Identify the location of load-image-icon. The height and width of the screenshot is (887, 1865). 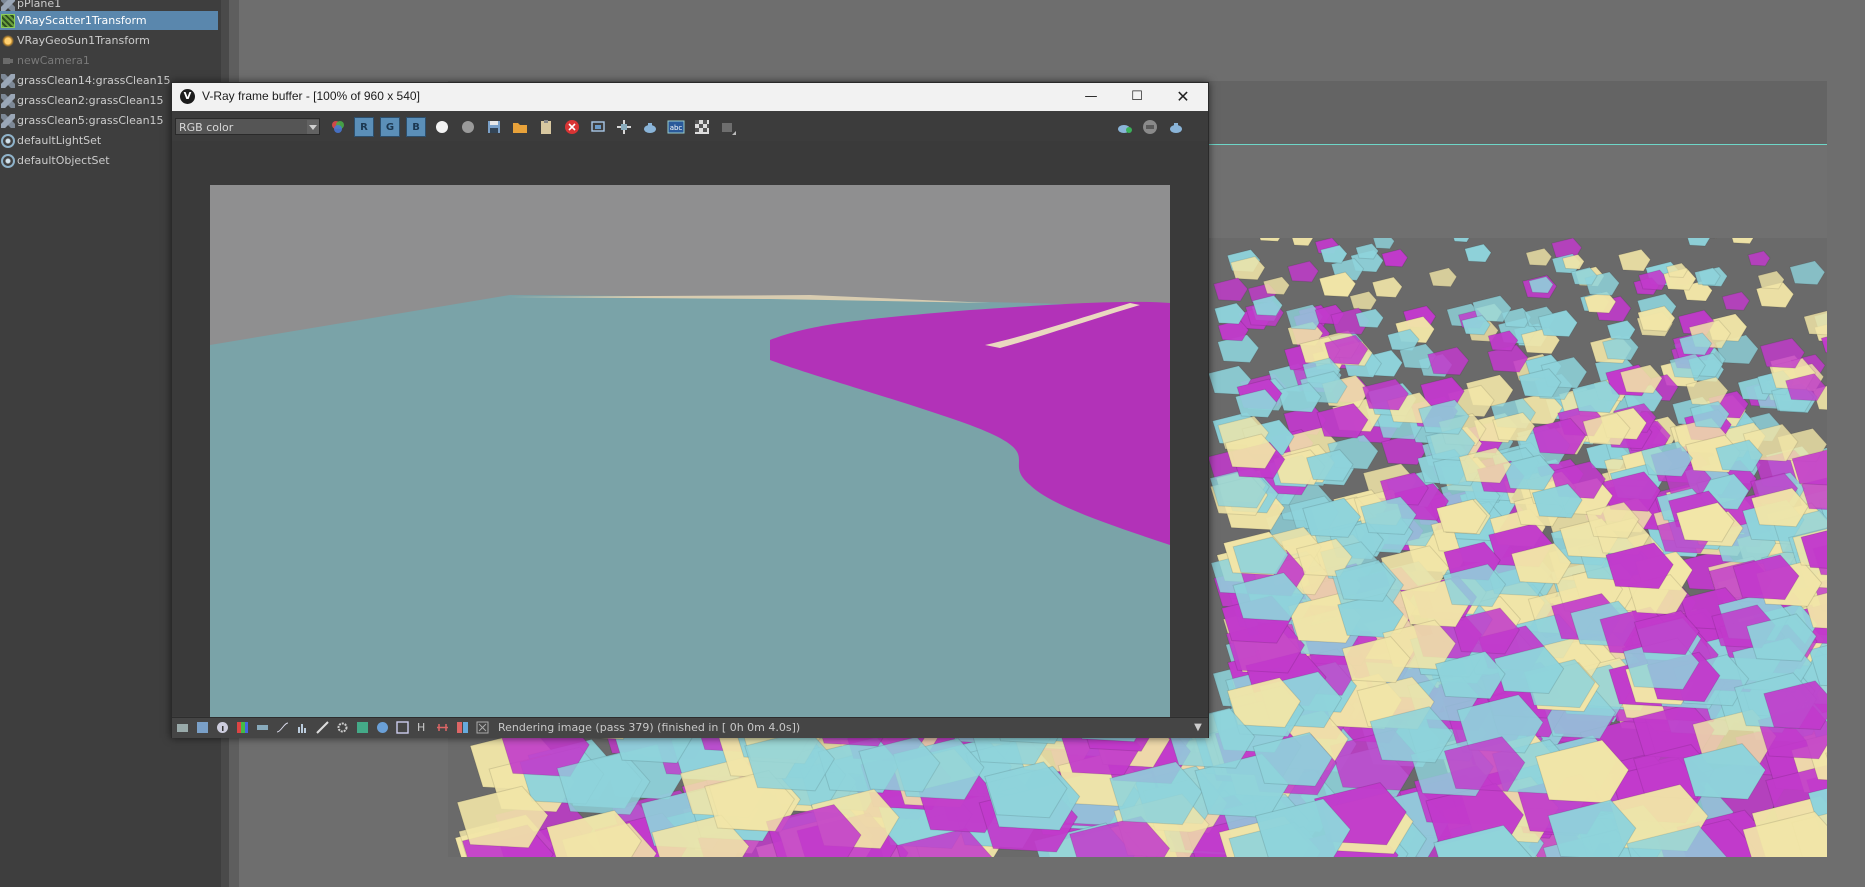
(520, 127).